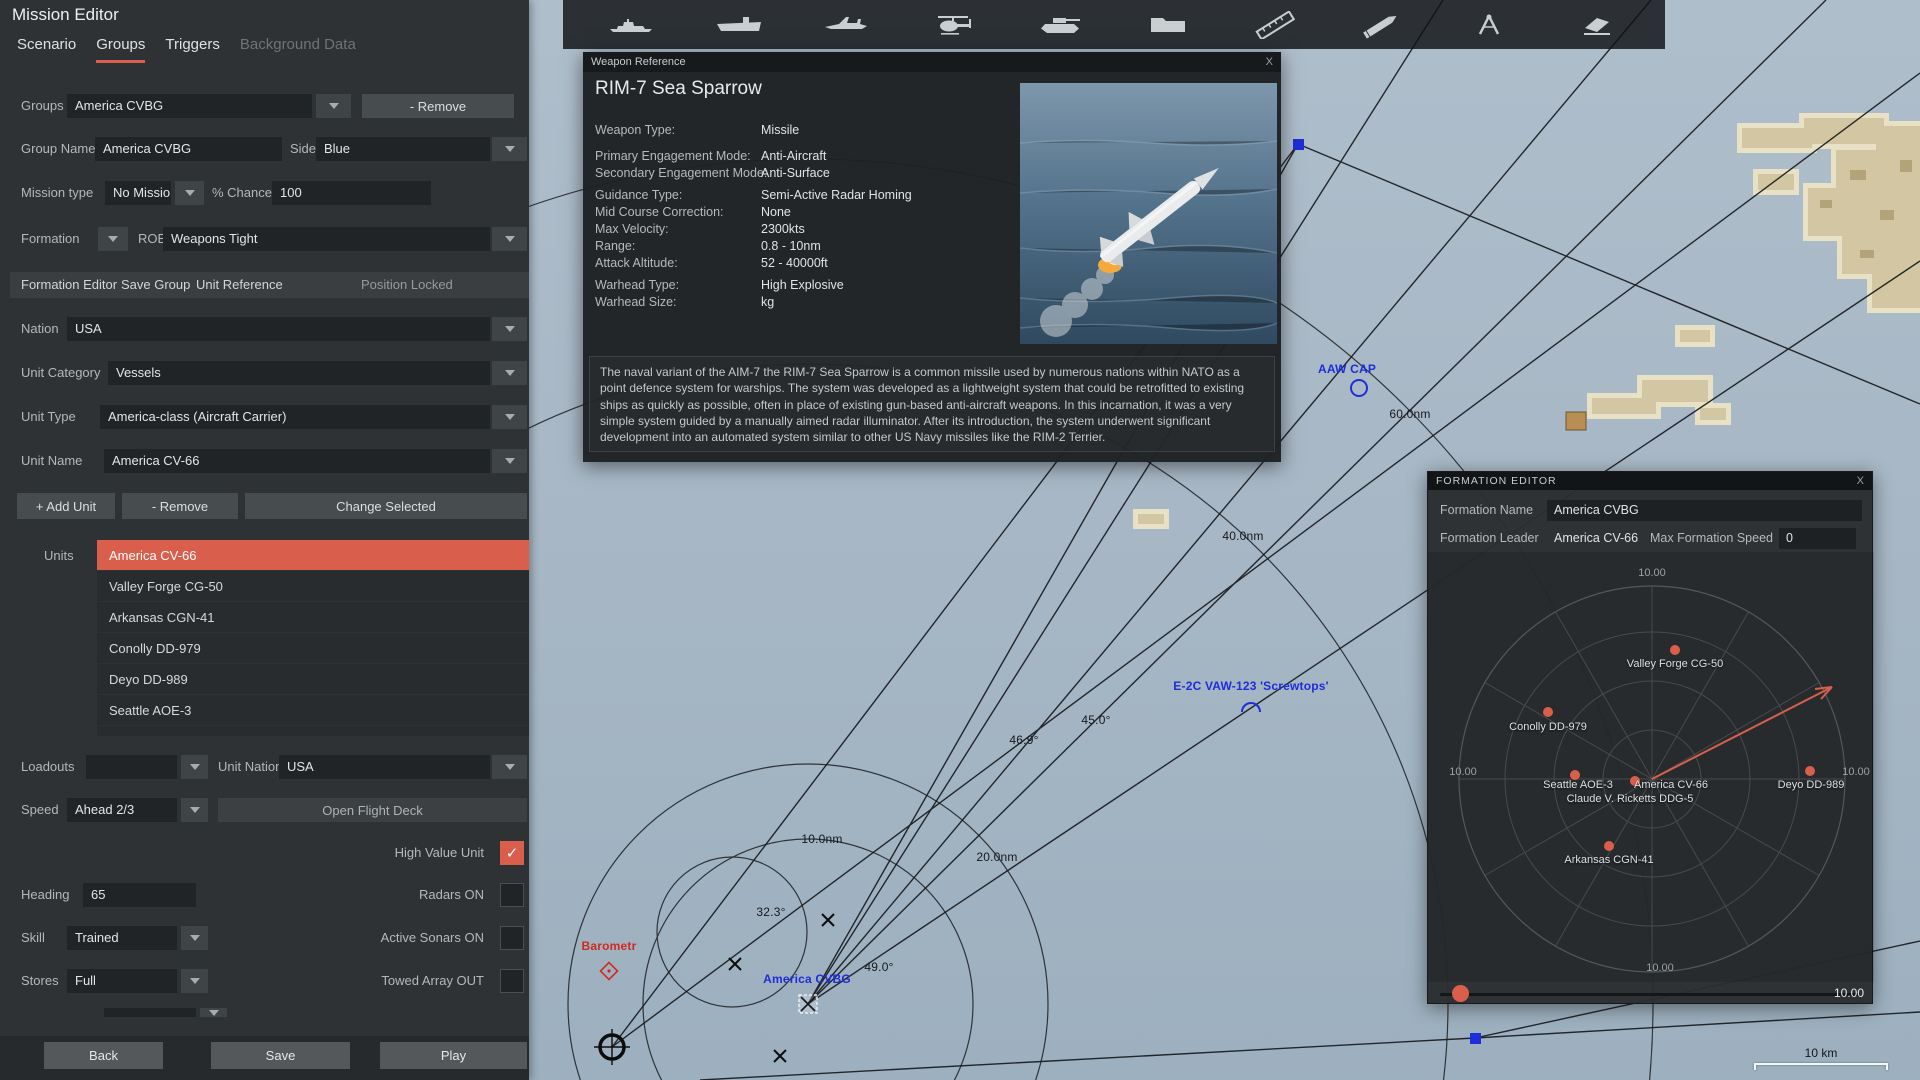 This screenshot has height=1080, width=1920. I want to click on weapon-window-close-button: X, so click(1269, 62).